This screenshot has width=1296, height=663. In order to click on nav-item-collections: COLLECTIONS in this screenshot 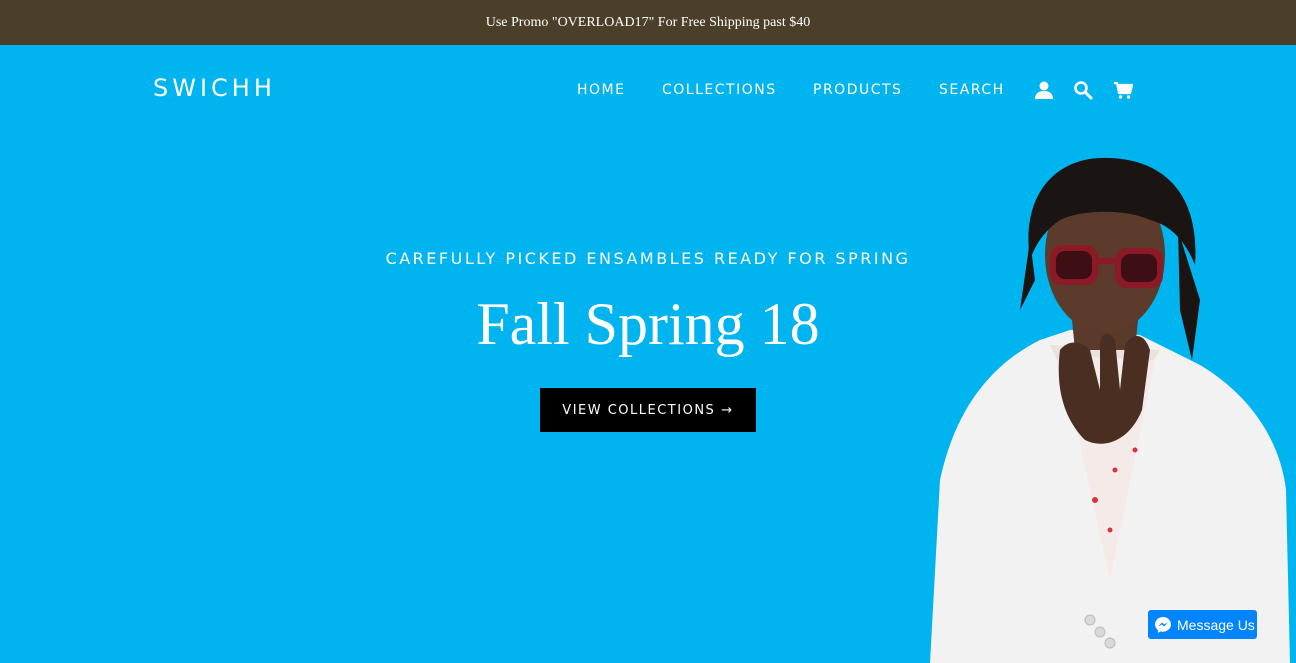, I will do `click(719, 90)`.